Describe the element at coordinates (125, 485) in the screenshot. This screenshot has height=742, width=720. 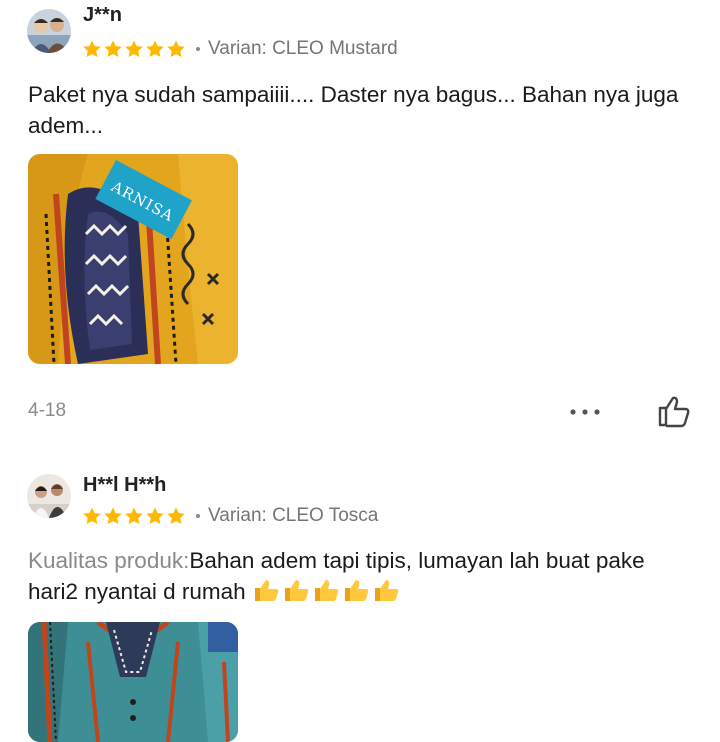
I see `username: H**l H**h` at that location.